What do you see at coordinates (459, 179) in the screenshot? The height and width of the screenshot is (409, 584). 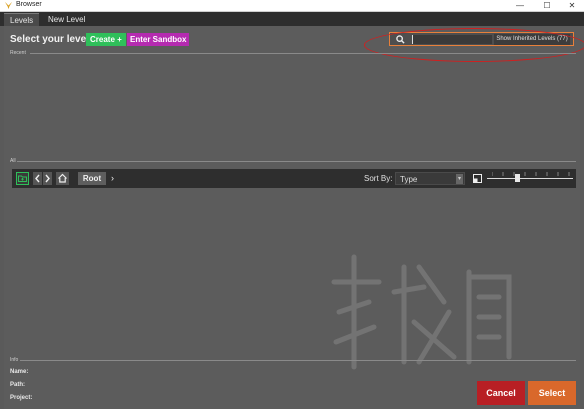 I see `chevron-down-icon: ▾` at bounding box center [459, 179].